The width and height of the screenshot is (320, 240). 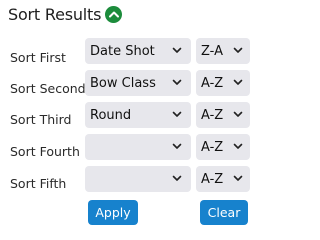 What do you see at coordinates (123, 83) in the screenshot?
I see `sort-second-field-value: Bow Class` at bounding box center [123, 83].